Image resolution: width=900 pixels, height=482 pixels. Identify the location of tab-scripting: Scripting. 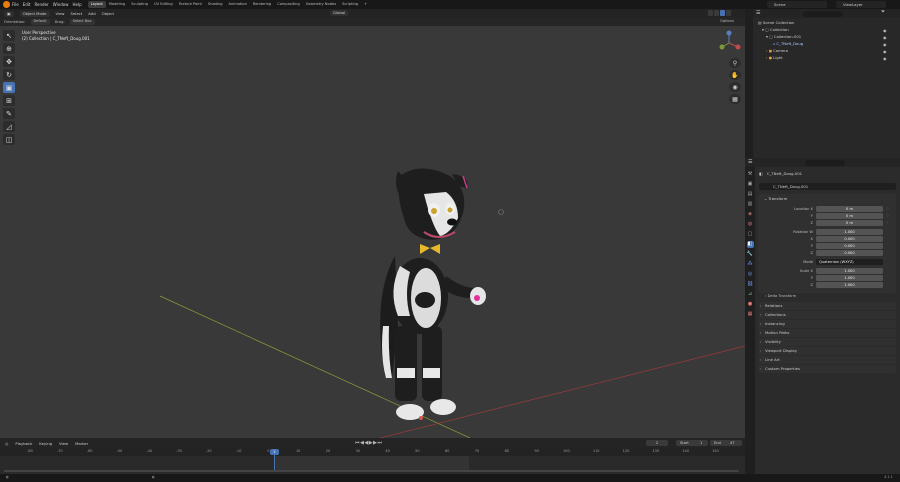
(350, 4).